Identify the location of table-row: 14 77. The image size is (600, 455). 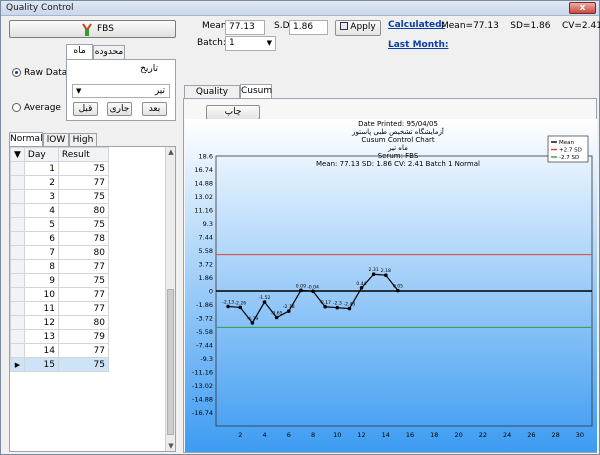
(59, 350).